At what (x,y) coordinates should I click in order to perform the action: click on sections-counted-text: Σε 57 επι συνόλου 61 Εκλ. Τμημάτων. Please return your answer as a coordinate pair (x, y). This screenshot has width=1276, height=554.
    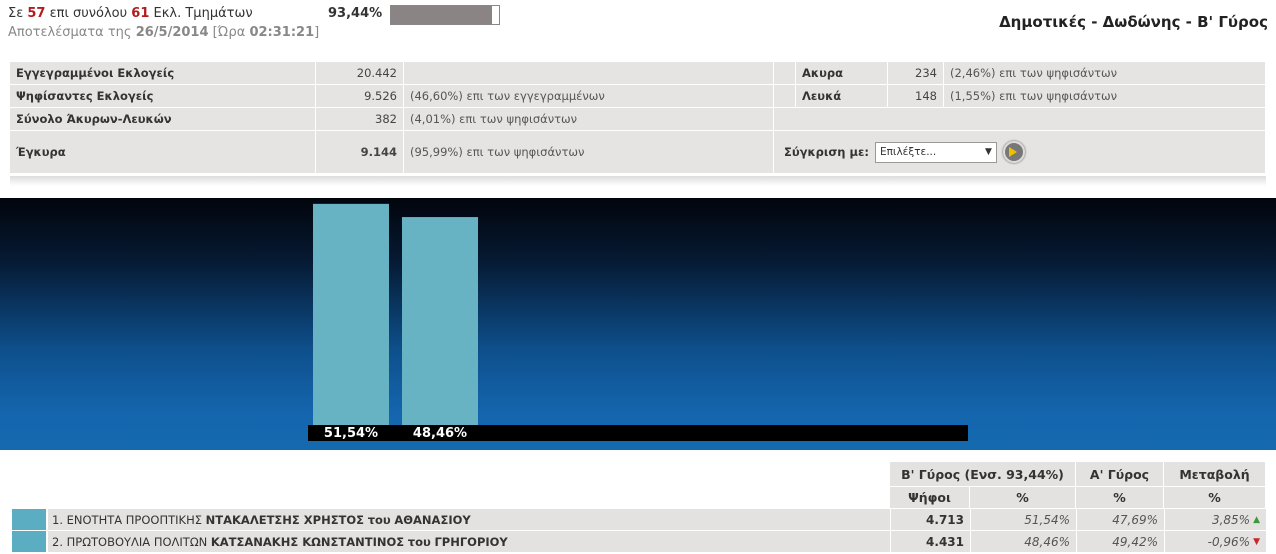
    Looking at the image, I should click on (130, 13).